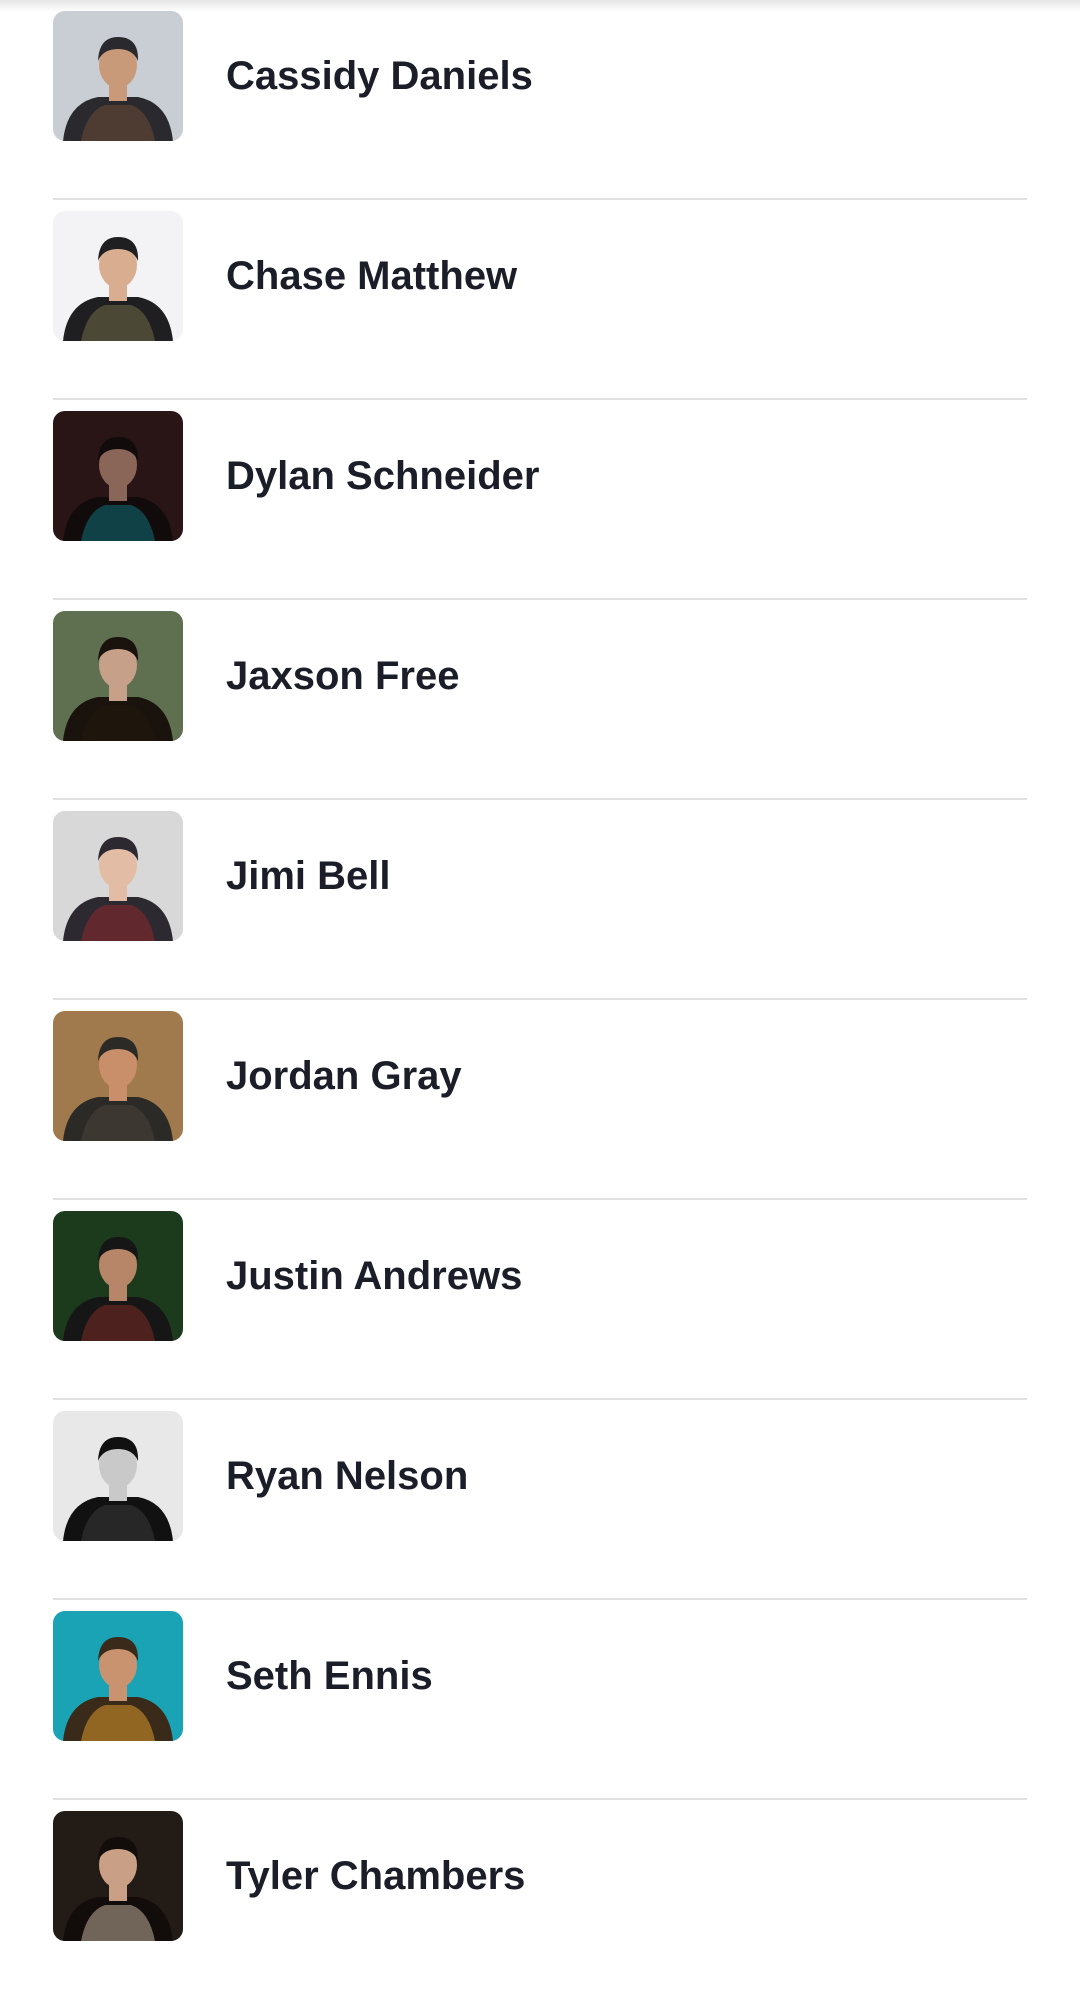 This screenshot has width=1080, height=1998. What do you see at coordinates (540, 500) in the screenshot?
I see `artist-row: Dylan Schneider` at bounding box center [540, 500].